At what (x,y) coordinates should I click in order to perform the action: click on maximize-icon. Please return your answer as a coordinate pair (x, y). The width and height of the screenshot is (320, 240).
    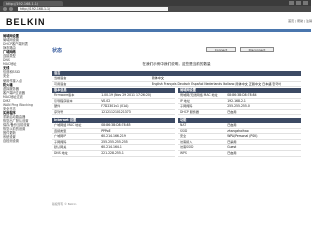
    Looking at the image, I should click on (298, 3).